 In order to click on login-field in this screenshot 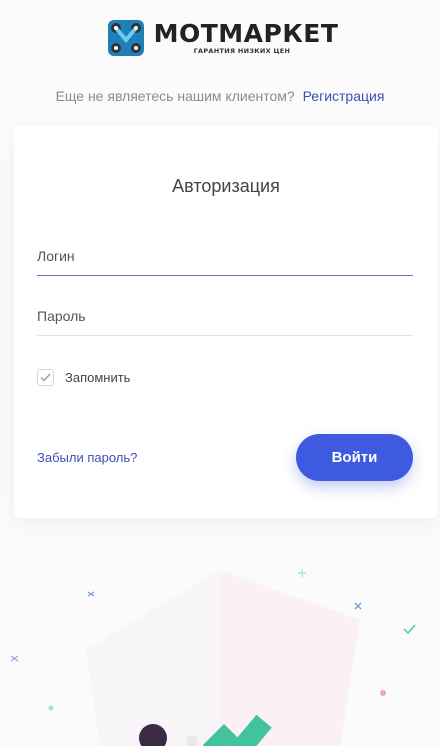, I will do `click(225, 256)`.